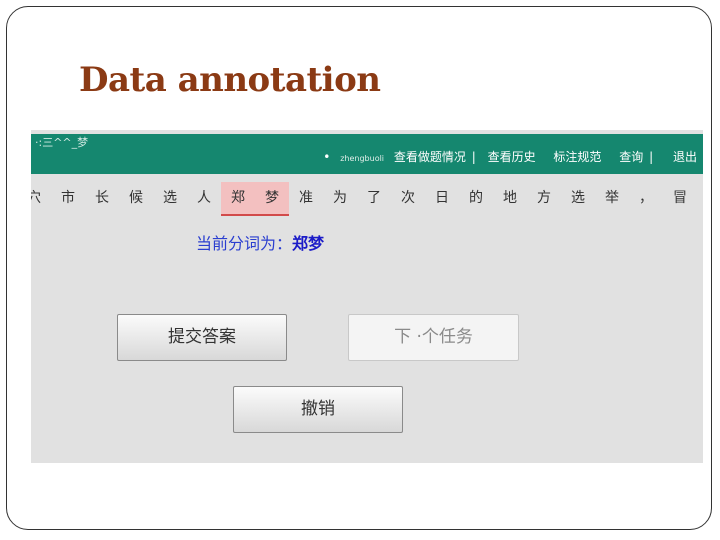 This screenshot has width=720, height=540. What do you see at coordinates (512, 157) in the screenshot?
I see `nav-view-history: 查看历史` at bounding box center [512, 157].